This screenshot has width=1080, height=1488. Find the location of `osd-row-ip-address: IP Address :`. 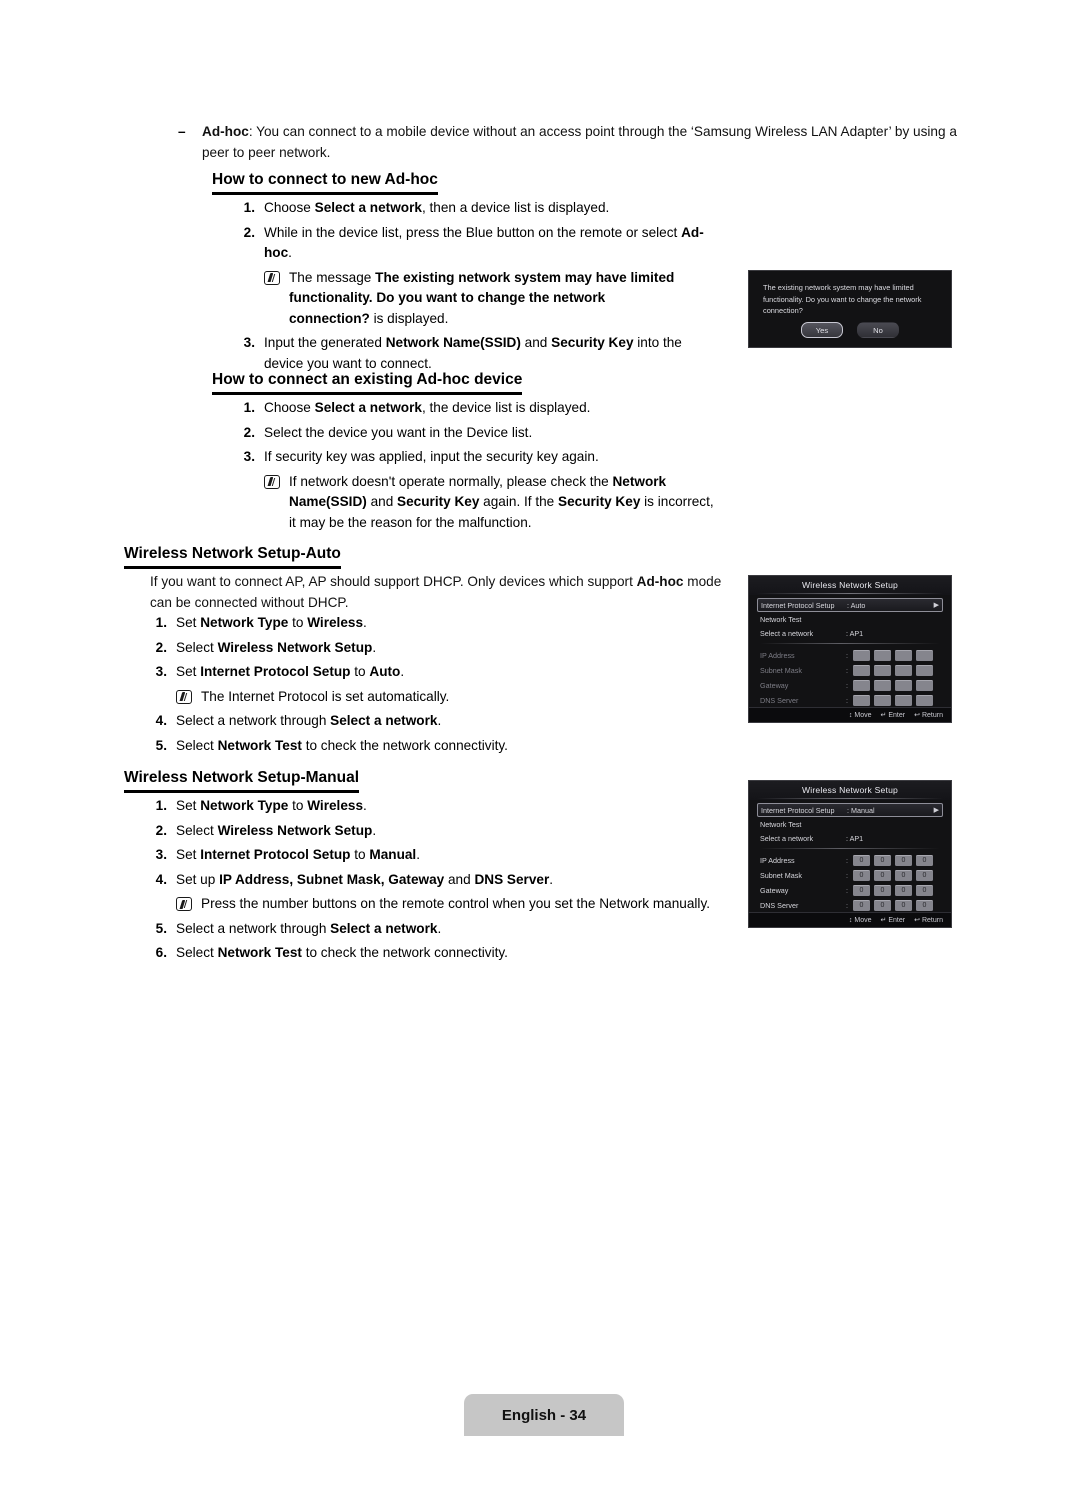

osd-row-ip-address: IP Address : is located at coordinates (850, 655).